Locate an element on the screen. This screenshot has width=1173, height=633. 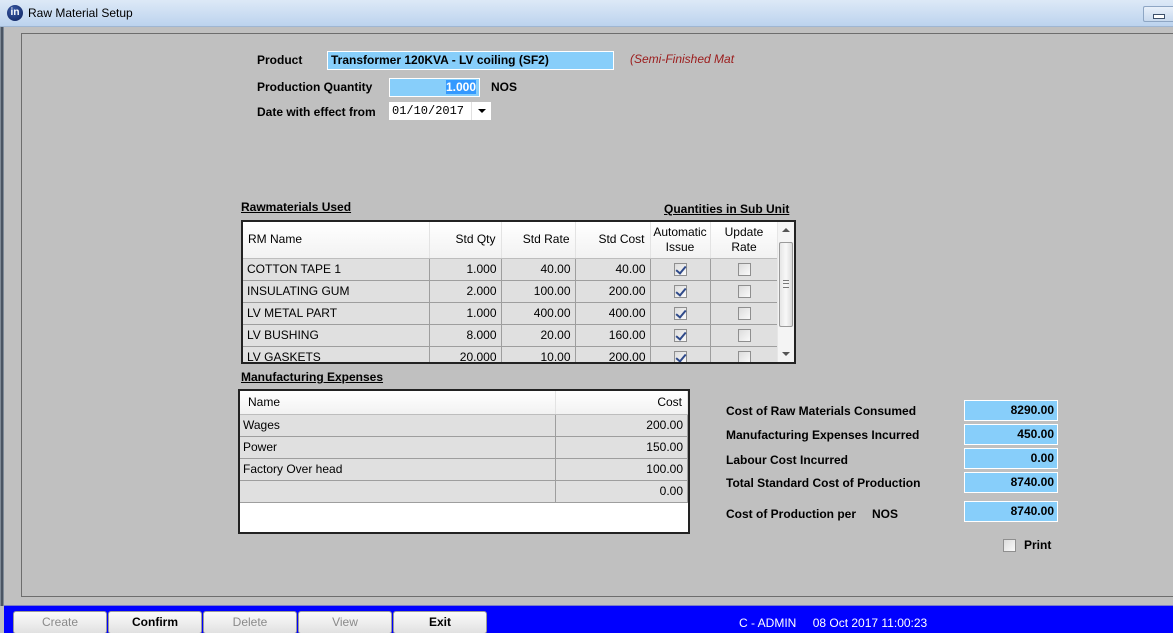
date-value: 01/10/2017 is located at coordinates (428, 111).